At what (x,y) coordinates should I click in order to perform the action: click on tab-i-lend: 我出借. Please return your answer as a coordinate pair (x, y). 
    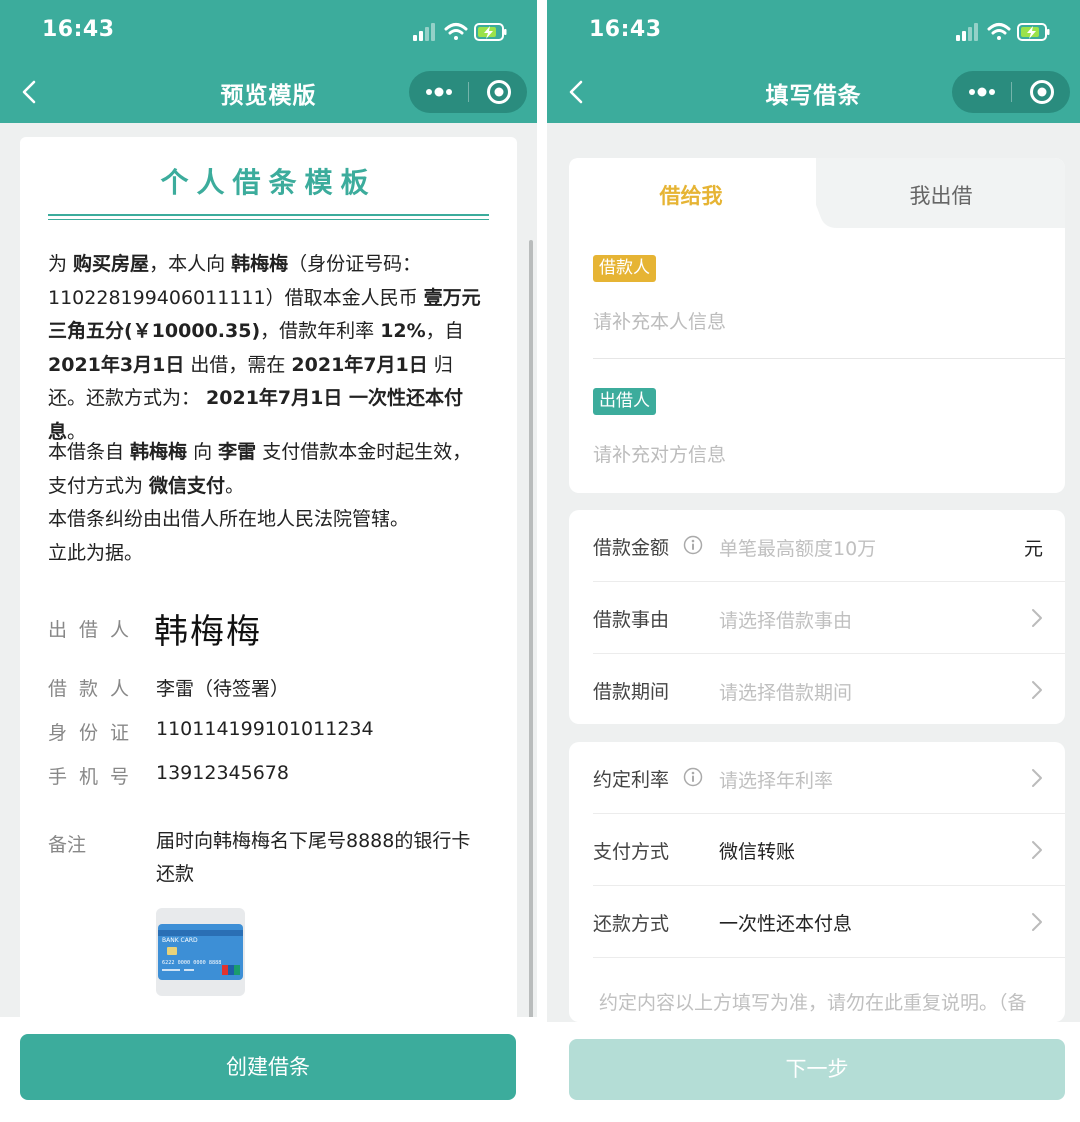
    Looking at the image, I should click on (941, 195).